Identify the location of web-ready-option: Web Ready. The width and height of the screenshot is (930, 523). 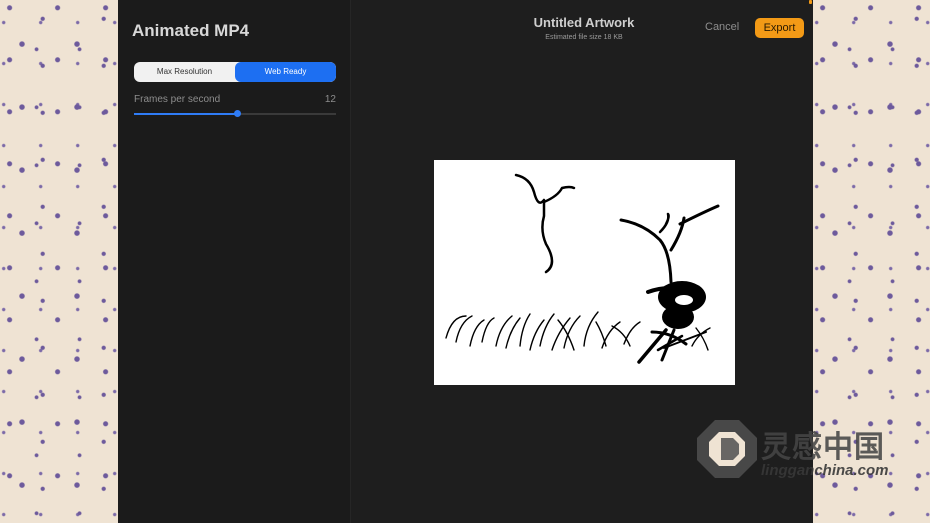
(285, 72).